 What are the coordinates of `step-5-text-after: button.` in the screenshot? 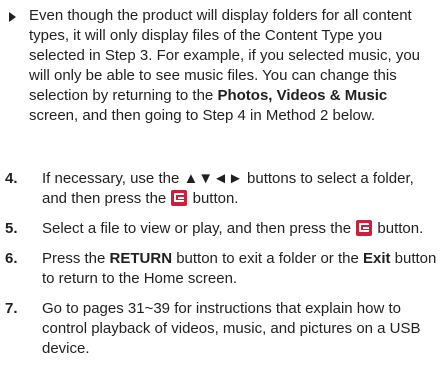 It's located at (398, 228).